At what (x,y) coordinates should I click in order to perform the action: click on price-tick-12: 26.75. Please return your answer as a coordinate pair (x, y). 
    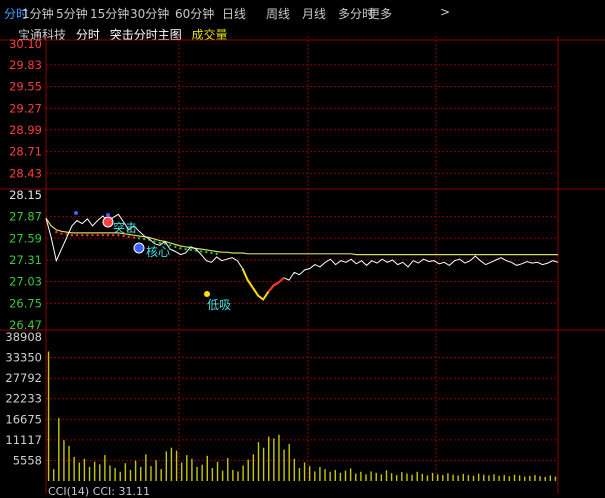
    Looking at the image, I should click on (25, 303).